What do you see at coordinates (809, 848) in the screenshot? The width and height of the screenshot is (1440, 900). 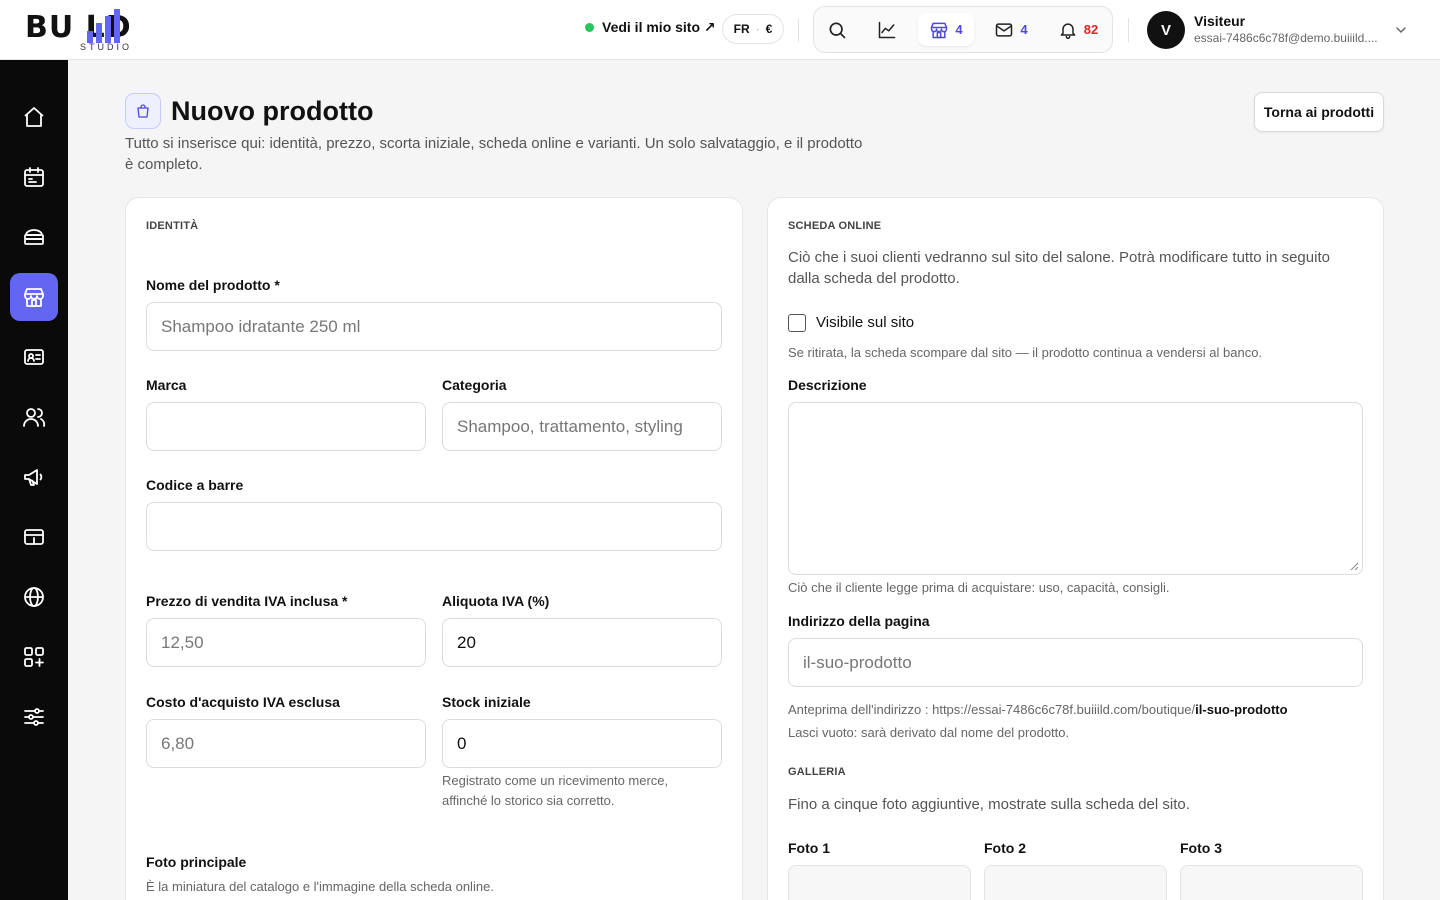 I see `photo-1-label: Foto 1` at bounding box center [809, 848].